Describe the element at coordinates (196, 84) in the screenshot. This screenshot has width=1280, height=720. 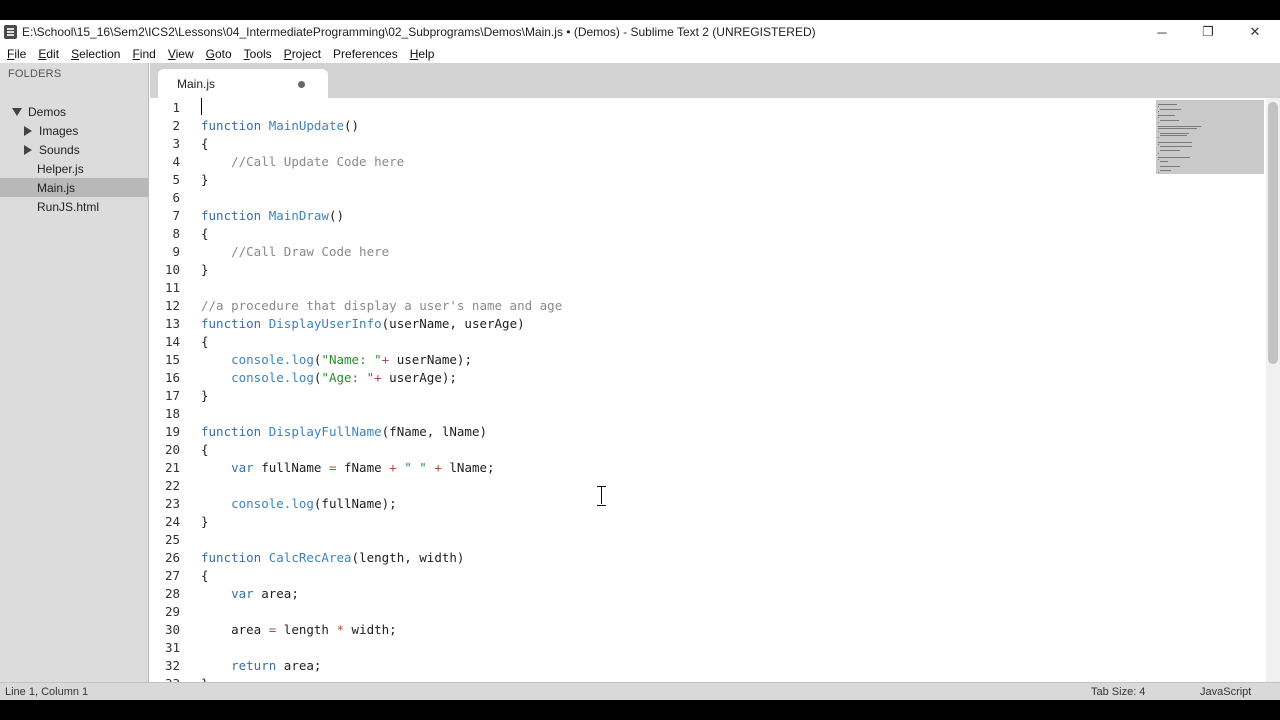
I see `tab-label: Main.js` at that location.